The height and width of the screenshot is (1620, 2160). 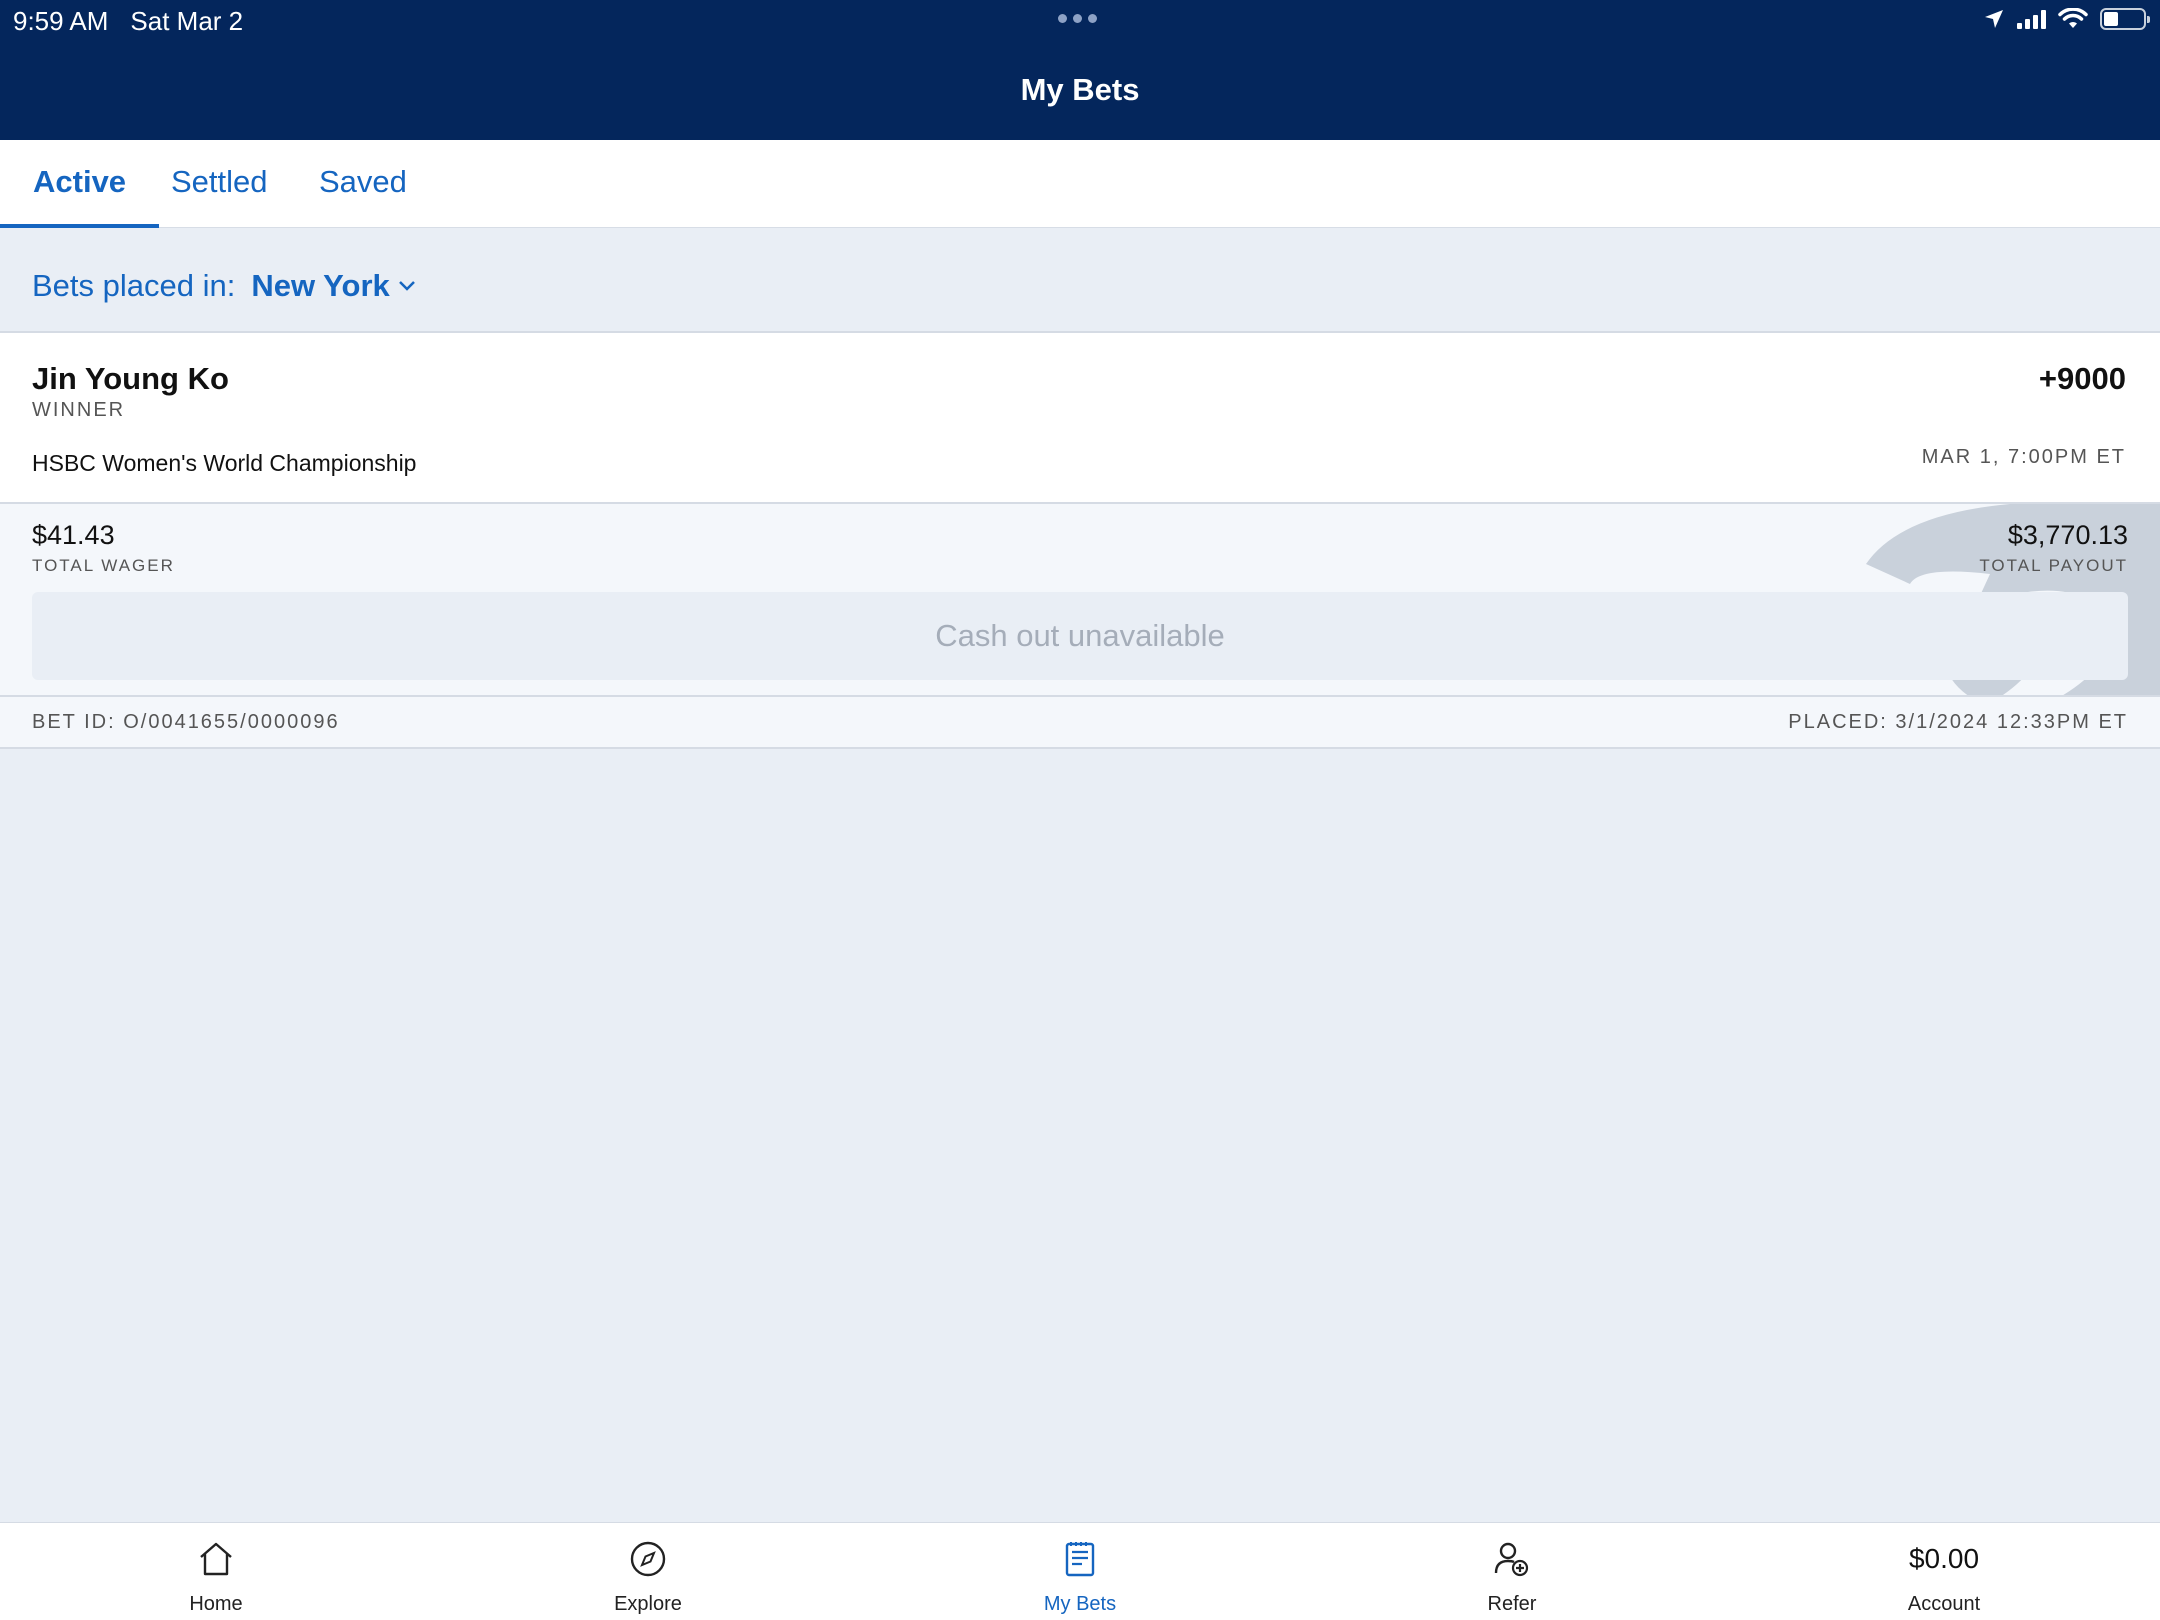 I want to click on tab-active: Active, so click(x=80, y=184).